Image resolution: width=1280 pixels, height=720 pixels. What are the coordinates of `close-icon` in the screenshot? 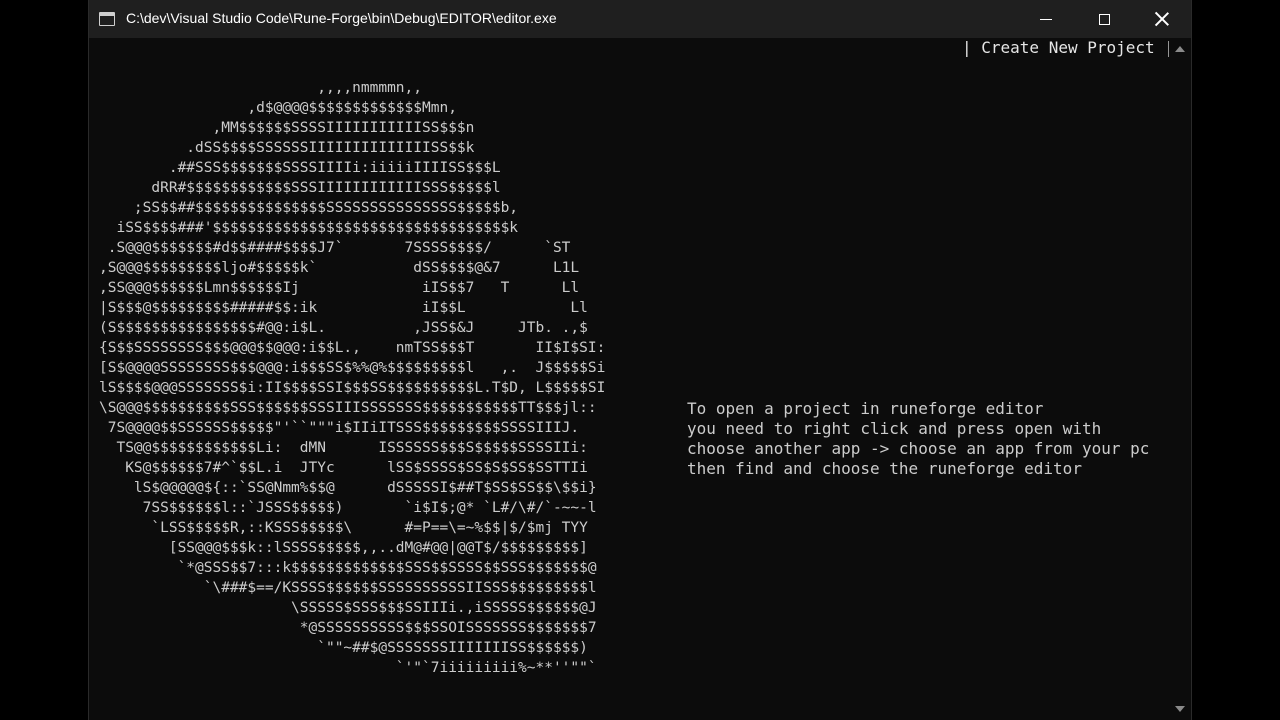 It's located at (1162, 19).